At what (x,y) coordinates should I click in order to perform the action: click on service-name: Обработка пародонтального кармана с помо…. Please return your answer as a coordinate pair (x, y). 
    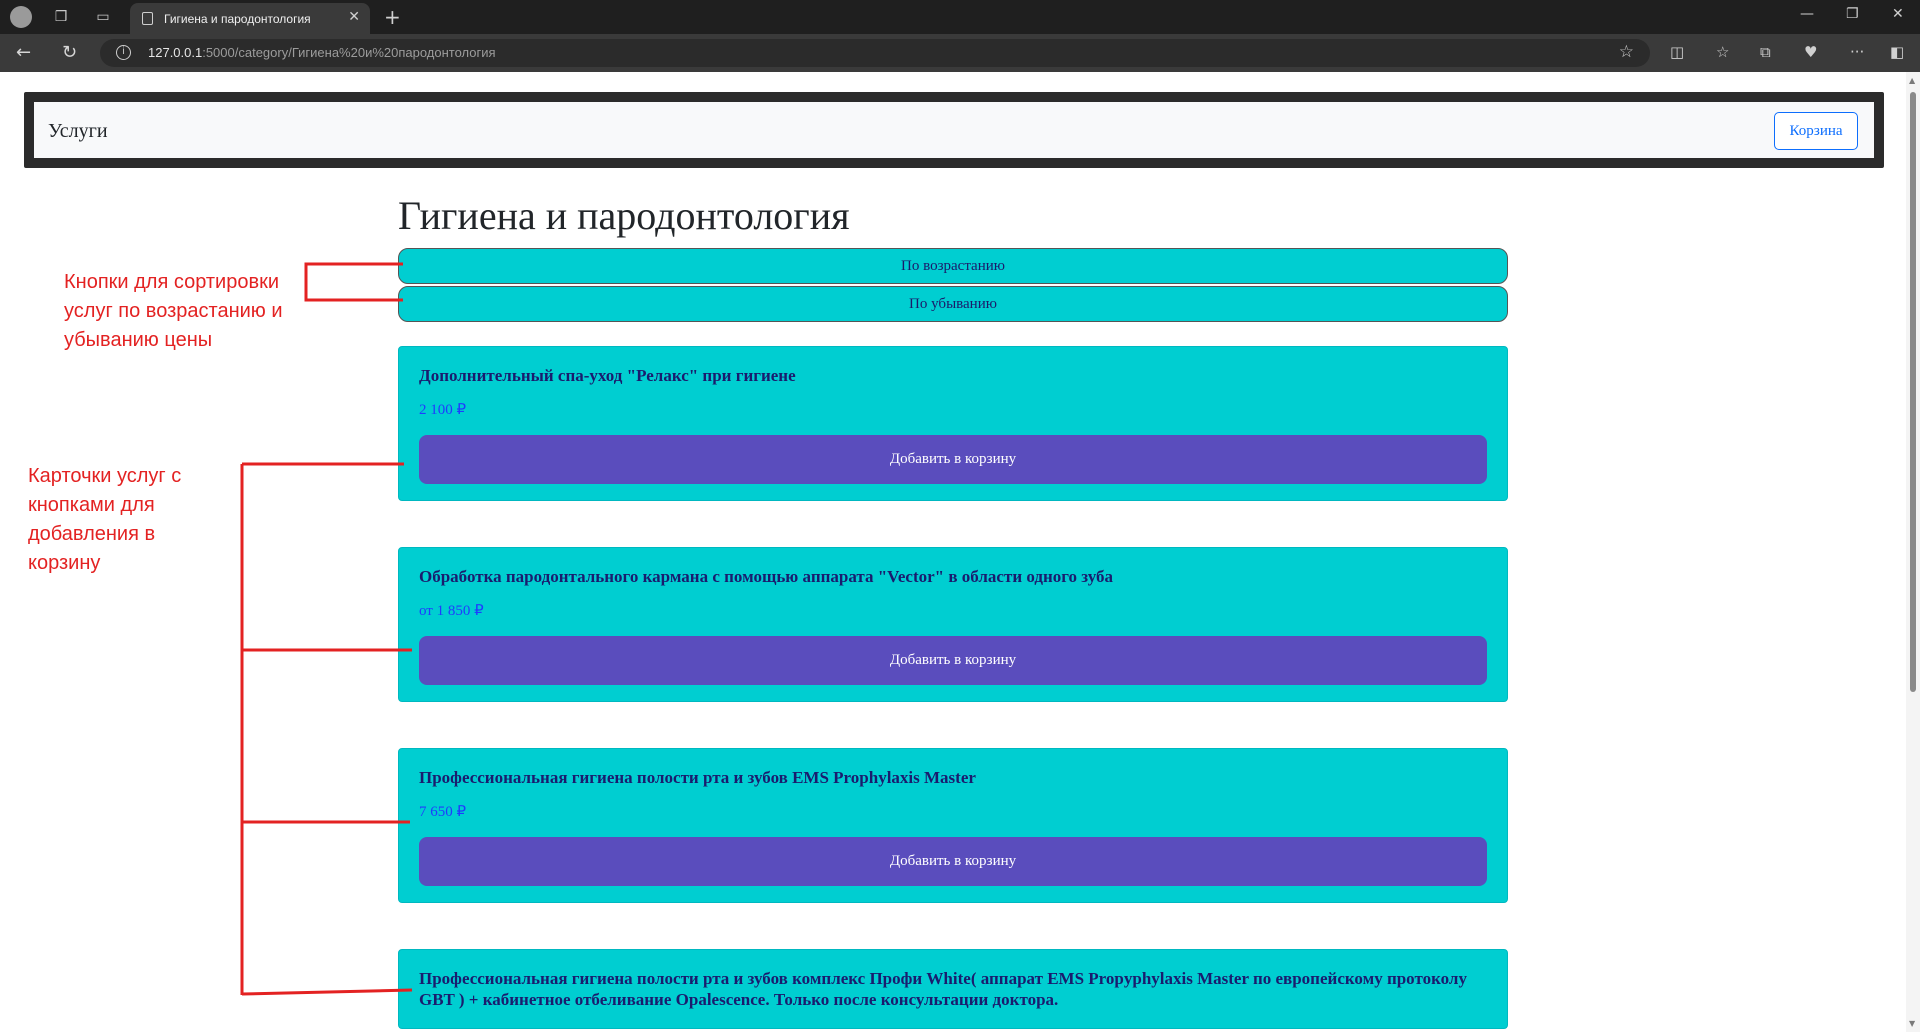
    Looking at the image, I should click on (766, 576).